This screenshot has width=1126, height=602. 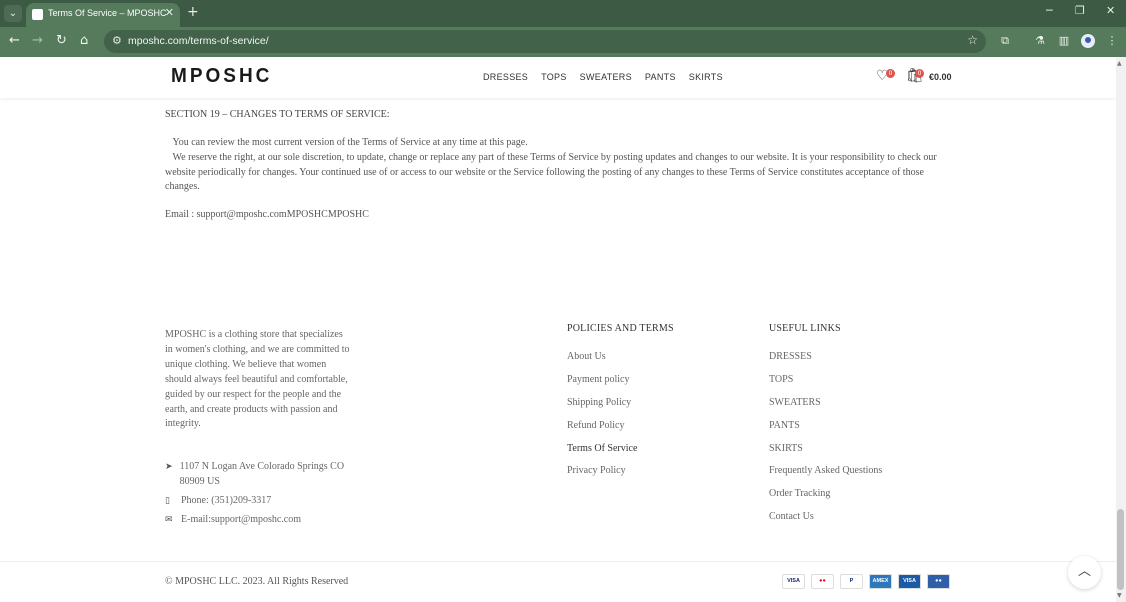 What do you see at coordinates (563, 13) in the screenshot?
I see `browser-tab-bar: ⌄ Terms Of Service – MPOSHC ✕ + ─ ❐ ✕` at bounding box center [563, 13].